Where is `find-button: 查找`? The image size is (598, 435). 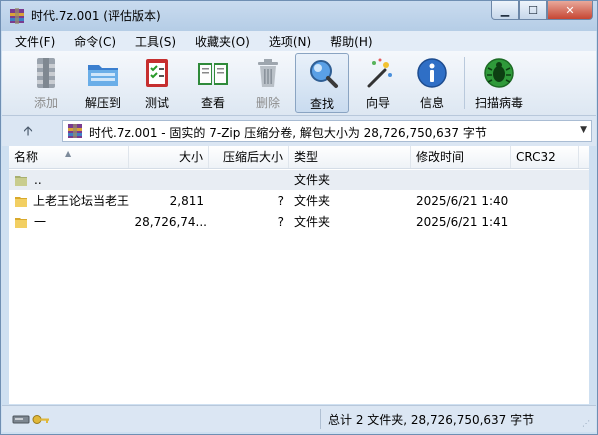 find-button: 查找 is located at coordinates (322, 83).